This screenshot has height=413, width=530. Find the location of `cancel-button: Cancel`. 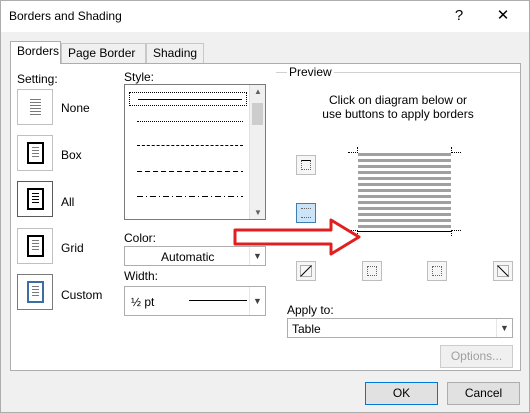

cancel-button: Cancel is located at coordinates (483, 393).